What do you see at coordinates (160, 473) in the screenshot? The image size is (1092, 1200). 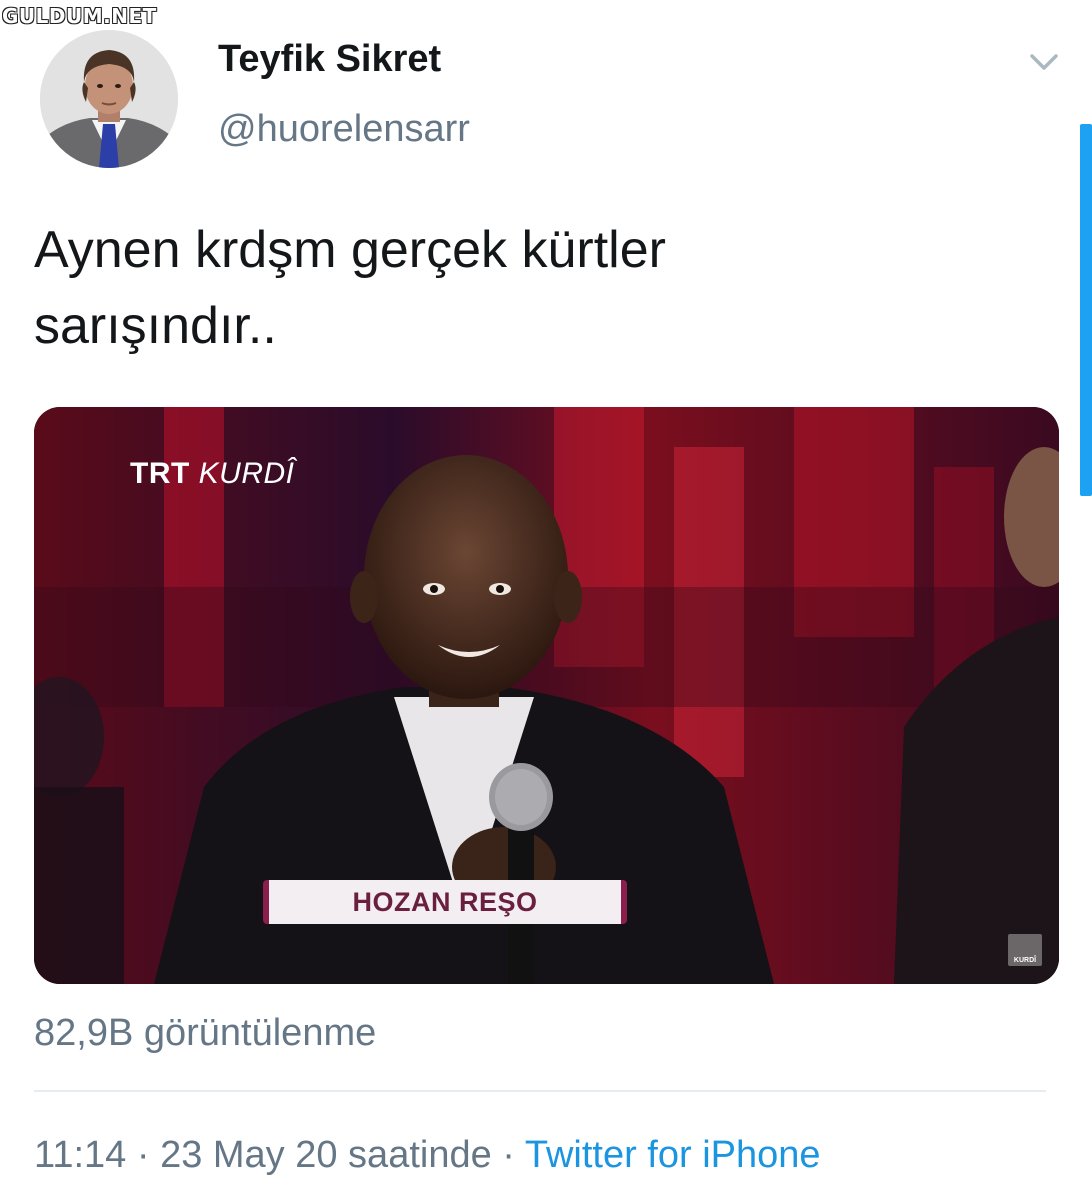 I see `channel-brand: TRT` at bounding box center [160, 473].